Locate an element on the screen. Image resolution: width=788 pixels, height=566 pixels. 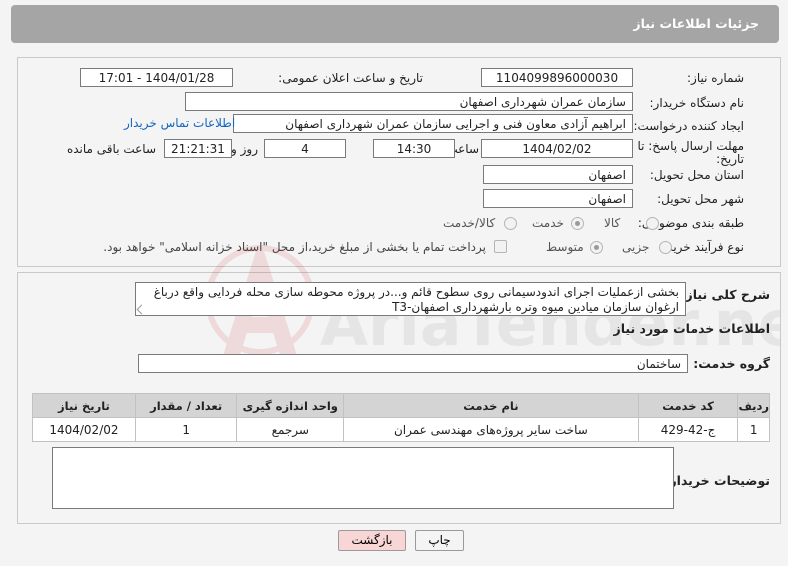
process-radio-medium is located at coordinates (596, 247).